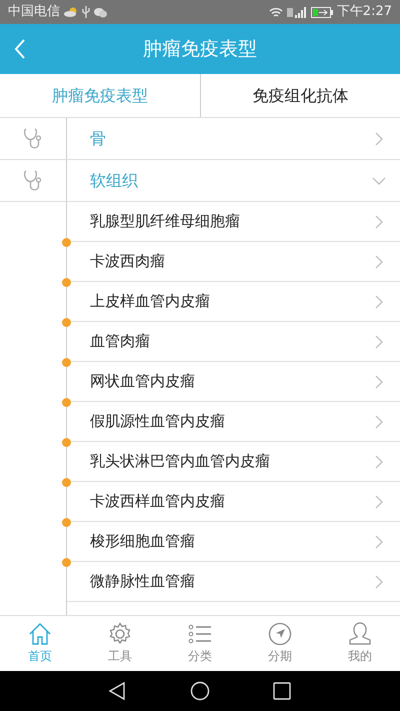 The height and width of the screenshot is (711, 400). What do you see at coordinates (71, 12) in the screenshot?
I see `weather-icon` at bounding box center [71, 12].